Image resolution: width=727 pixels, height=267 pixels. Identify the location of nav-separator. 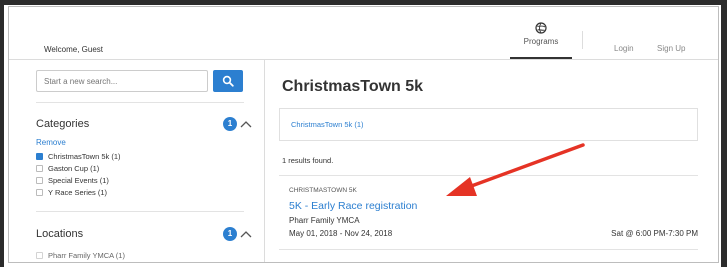
(582, 40).